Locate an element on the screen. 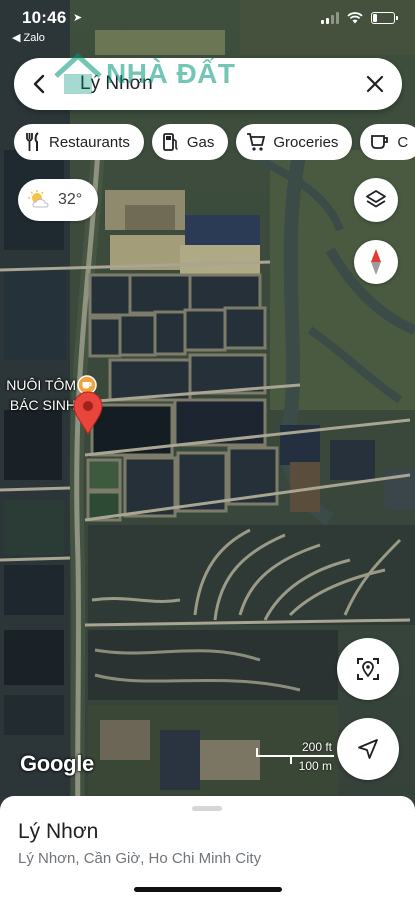 The height and width of the screenshot is (900, 415). chip-coffee: C is located at coordinates (387, 142).